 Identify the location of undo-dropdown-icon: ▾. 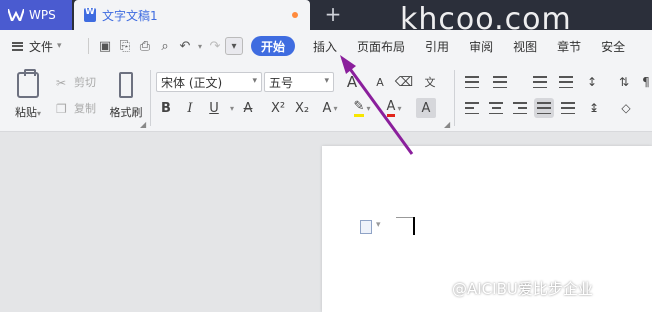
(200, 46).